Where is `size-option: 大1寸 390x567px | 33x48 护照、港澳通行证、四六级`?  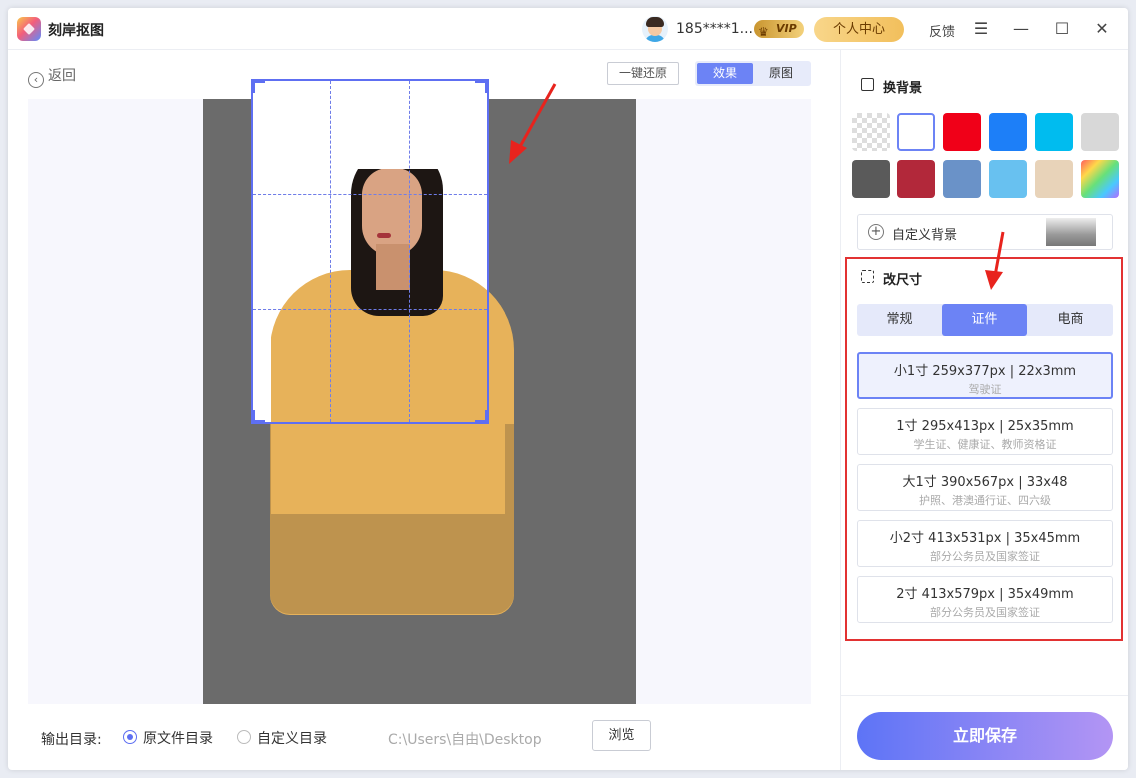
size-option: 大1寸 390x567px | 33x48 护照、港澳通行证、四六级 is located at coordinates (985, 487).